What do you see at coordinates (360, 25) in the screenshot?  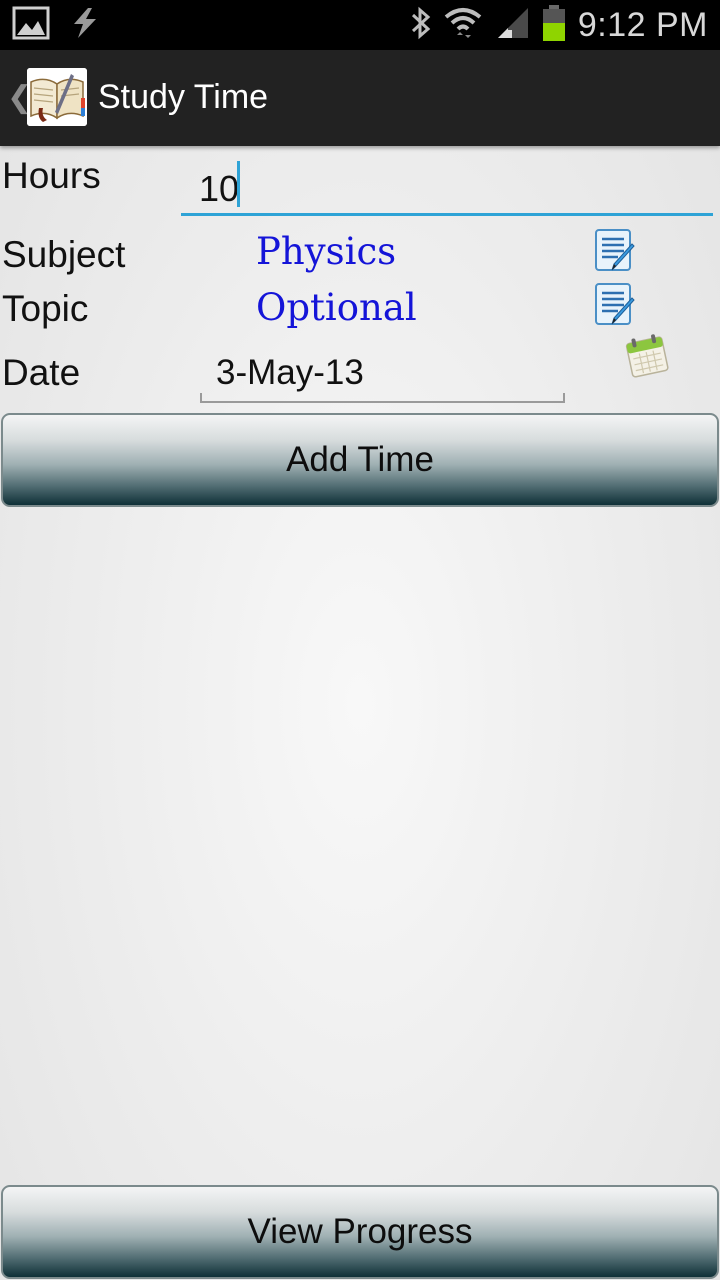 I see `status-bar: 9:12 PM` at bounding box center [360, 25].